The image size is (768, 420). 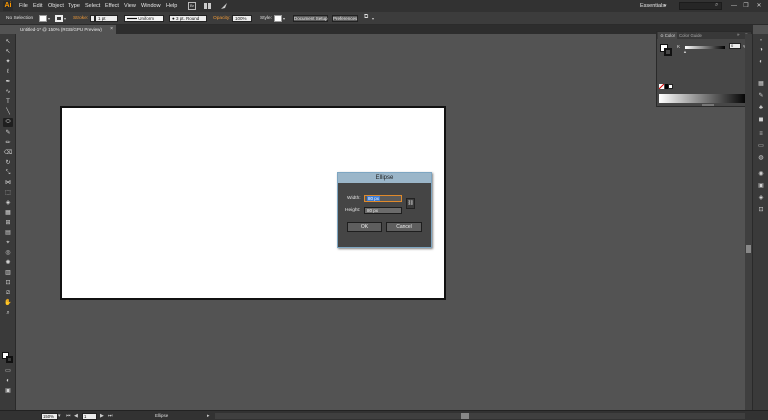 What do you see at coordinates (652, 6) in the screenshot?
I see `workspace-switcher: Essentials` at bounding box center [652, 6].